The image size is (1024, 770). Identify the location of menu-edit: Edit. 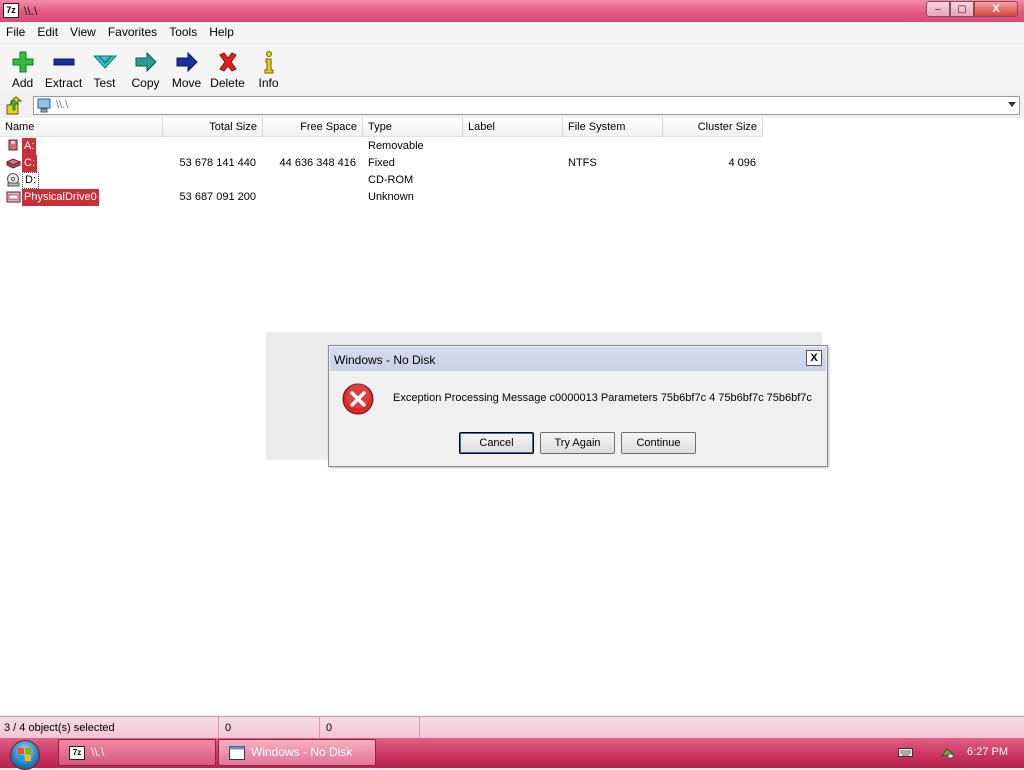
(47, 32).